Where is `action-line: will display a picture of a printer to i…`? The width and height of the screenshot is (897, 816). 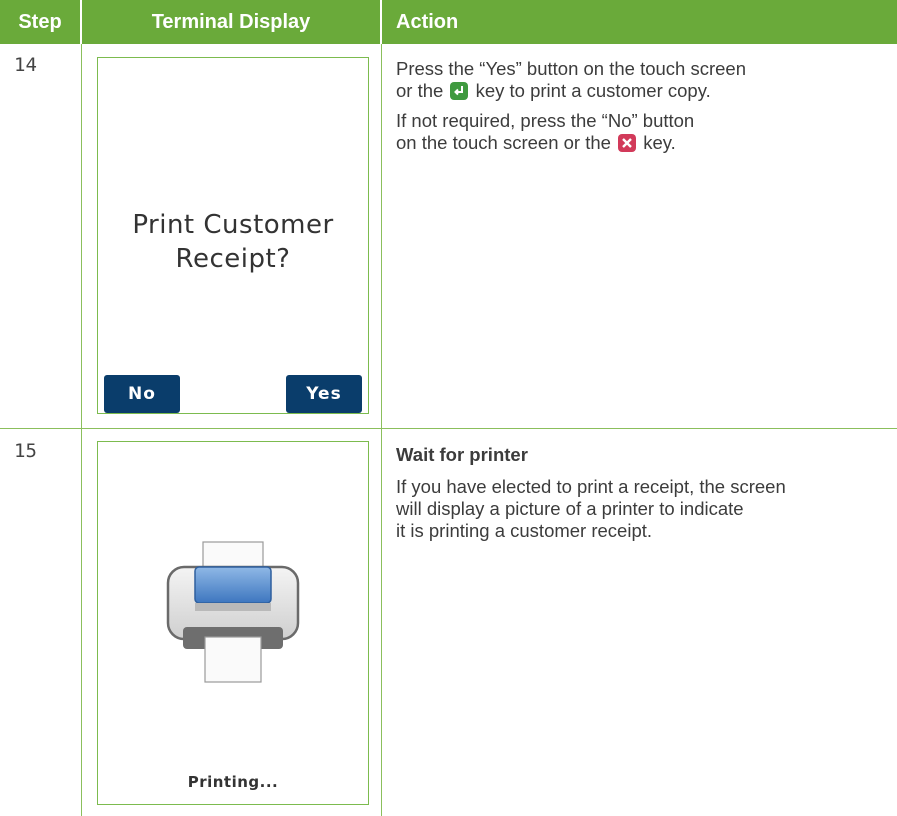
action-line: will display a picture of a printer to i… is located at coordinates (570, 508).